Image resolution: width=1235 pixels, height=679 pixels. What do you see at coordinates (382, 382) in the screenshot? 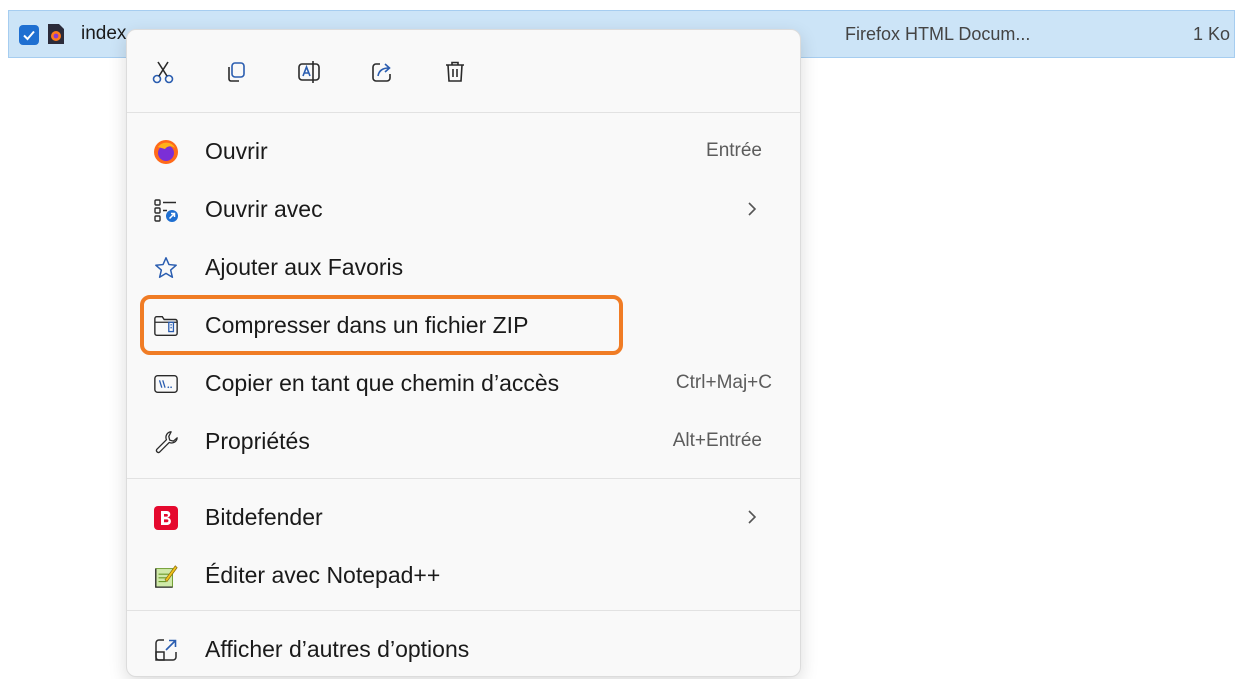
I see `menu-item-label: Copier en tant que chemin d’accès` at bounding box center [382, 382].